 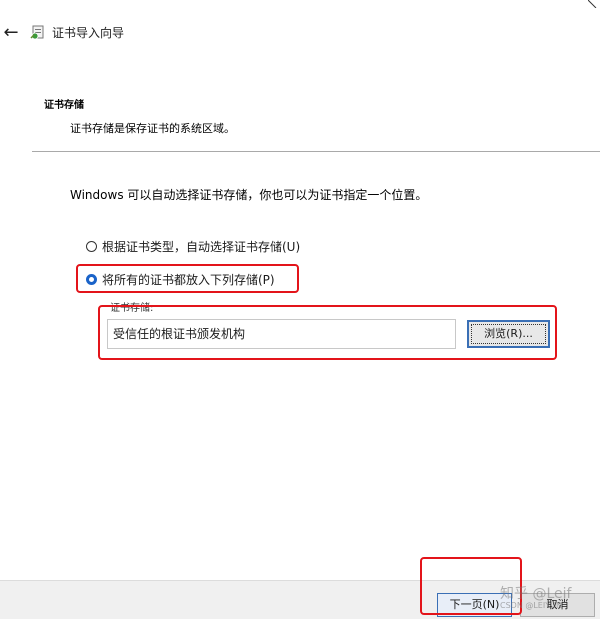 What do you see at coordinates (37, 32) in the screenshot?
I see `certificate-wizard-icon` at bounding box center [37, 32].